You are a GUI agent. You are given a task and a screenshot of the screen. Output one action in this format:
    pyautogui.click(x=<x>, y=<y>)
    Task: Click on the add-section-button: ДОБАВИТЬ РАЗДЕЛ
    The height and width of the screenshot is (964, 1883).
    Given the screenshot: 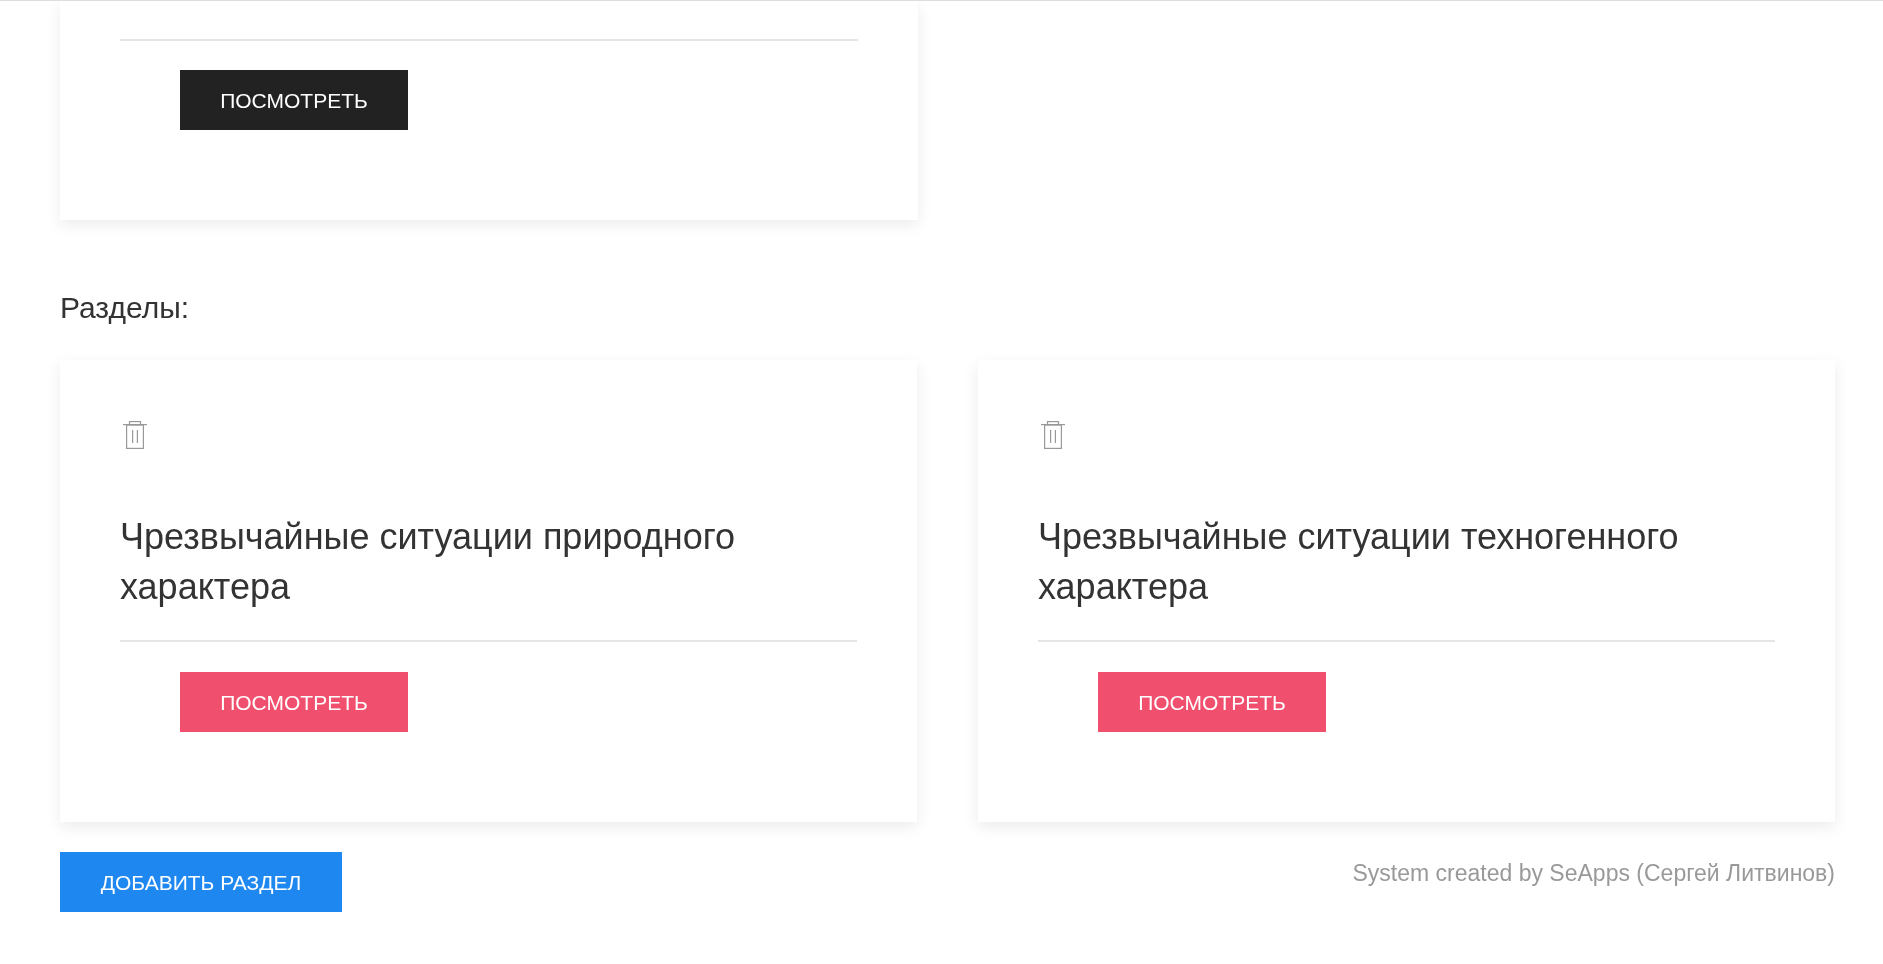 What is the action you would take?
    pyautogui.click(x=201, y=882)
    